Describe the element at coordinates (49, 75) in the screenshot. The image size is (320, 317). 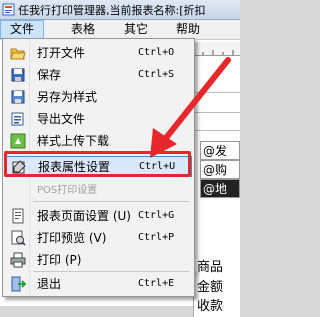
I see `menu-item-label: 保存` at that location.